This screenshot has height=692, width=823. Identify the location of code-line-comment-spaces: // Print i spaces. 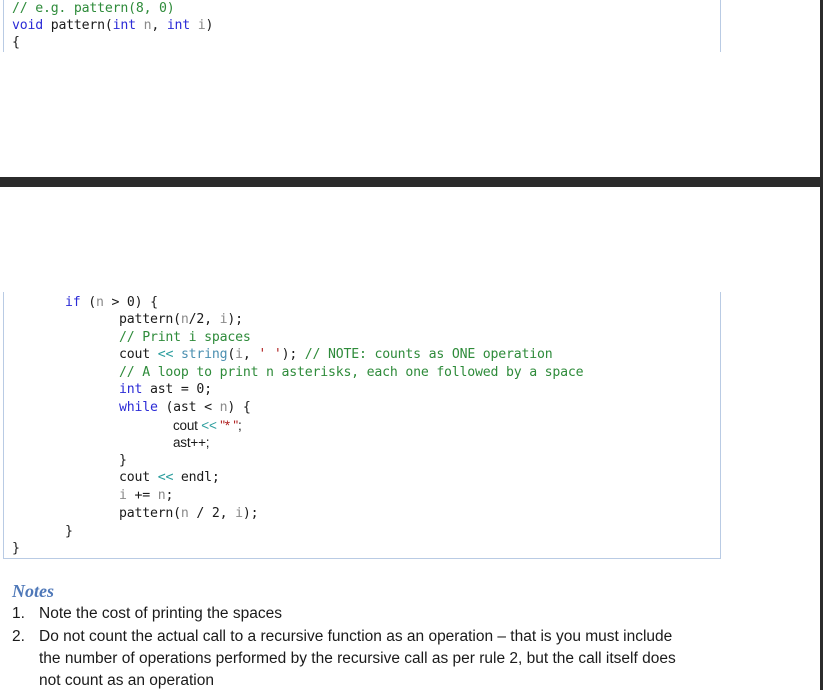
(185, 337).